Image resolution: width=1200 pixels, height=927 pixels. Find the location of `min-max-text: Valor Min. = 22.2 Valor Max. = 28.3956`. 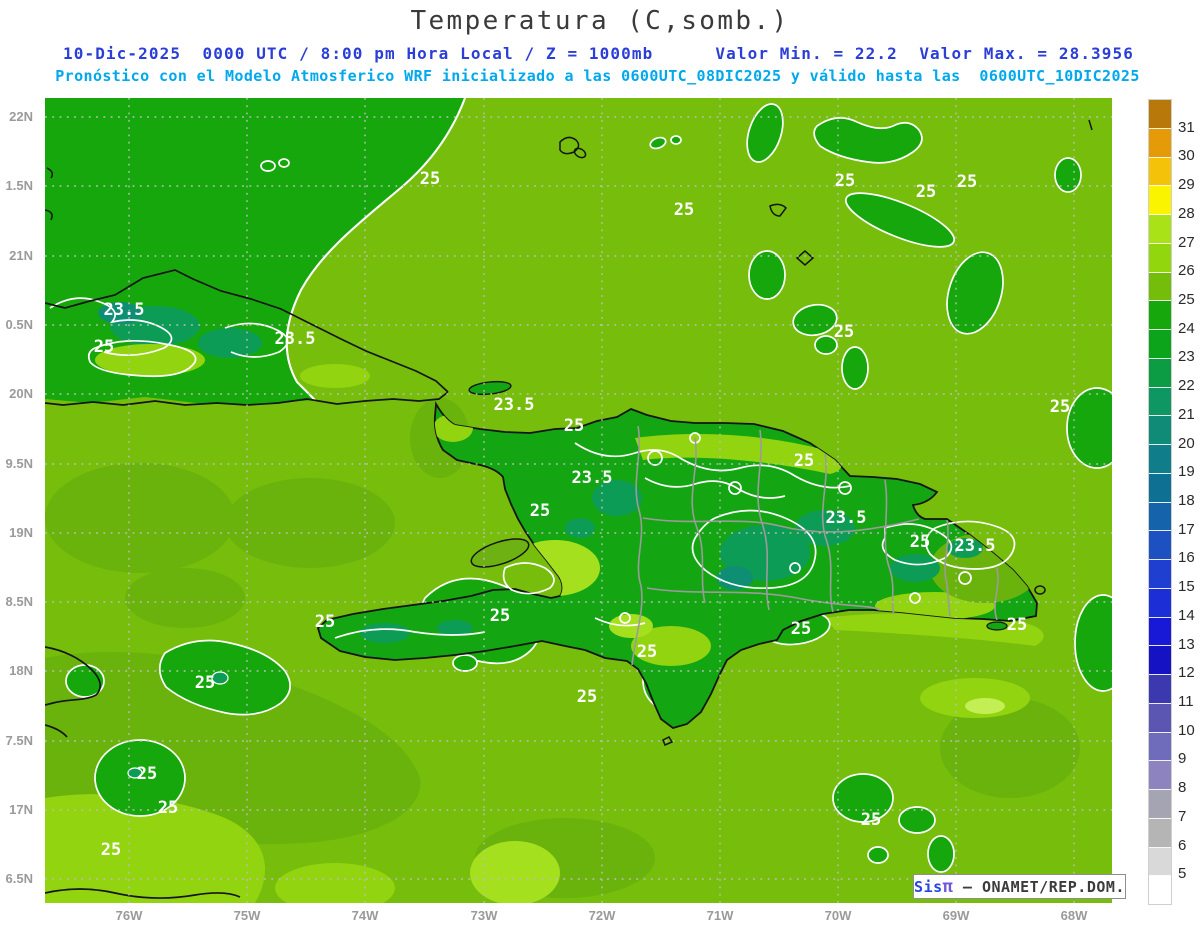

min-max-text: Valor Min. = 22.2 Valor Max. = 28.3956 is located at coordinates (924, 53).